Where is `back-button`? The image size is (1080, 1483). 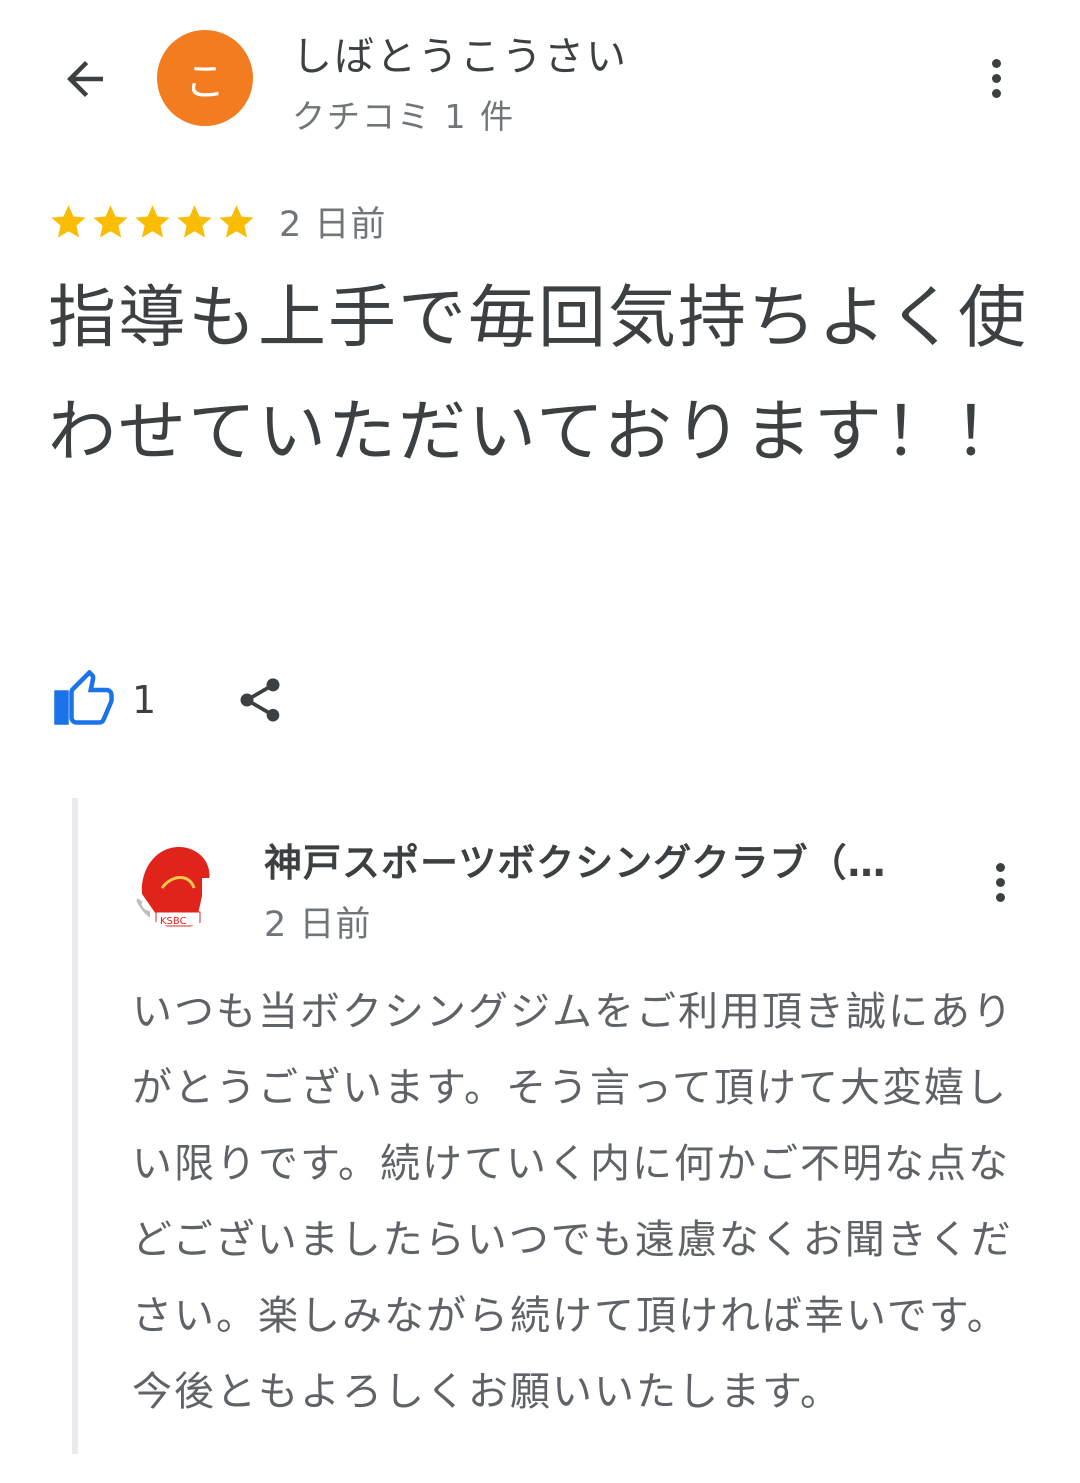 back-button is located at coordinates (85, 79).